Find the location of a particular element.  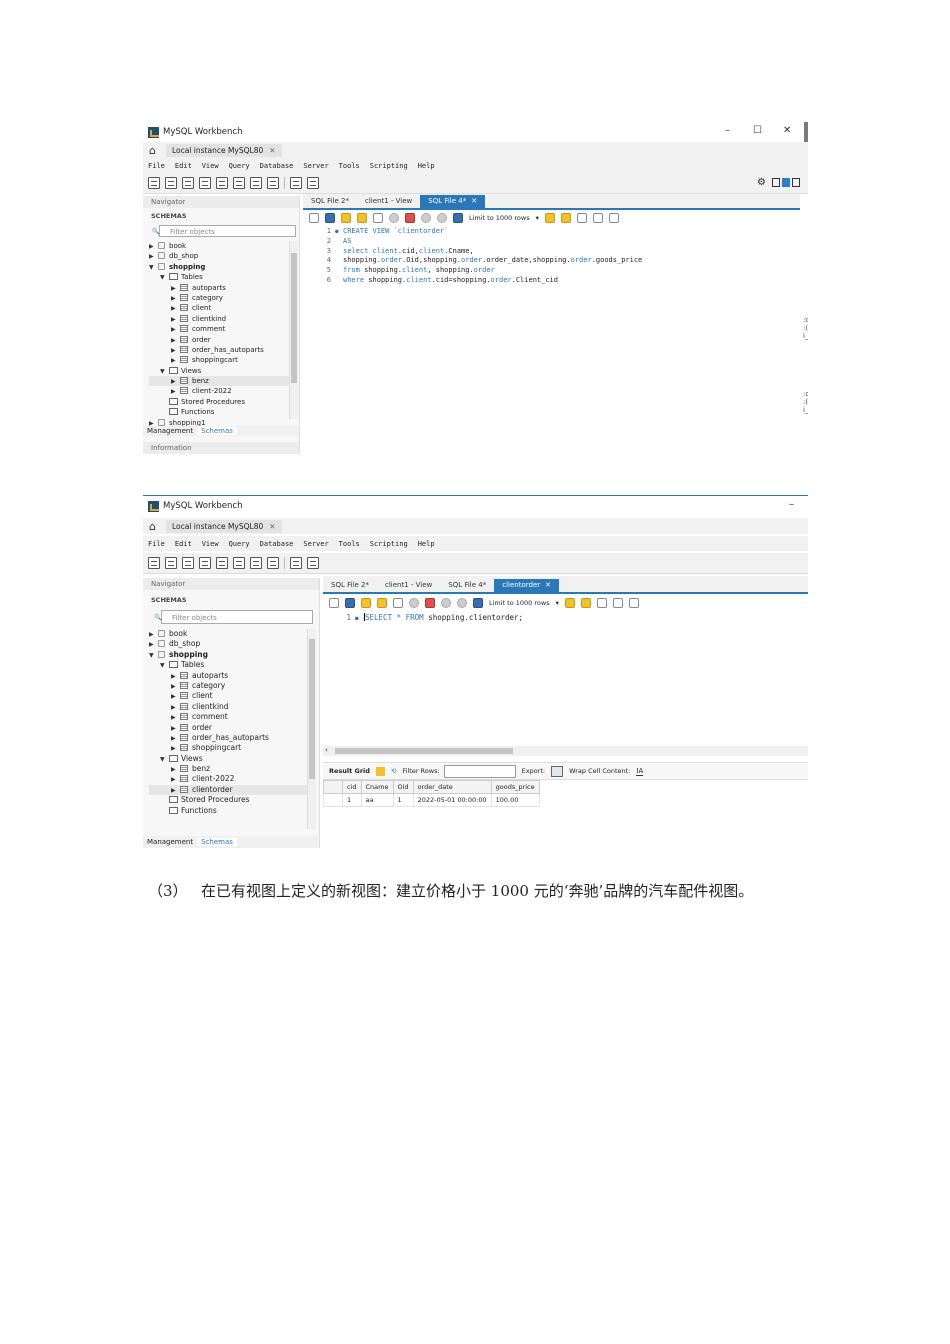

execute-current-icon is located at coordinates (382, 603).